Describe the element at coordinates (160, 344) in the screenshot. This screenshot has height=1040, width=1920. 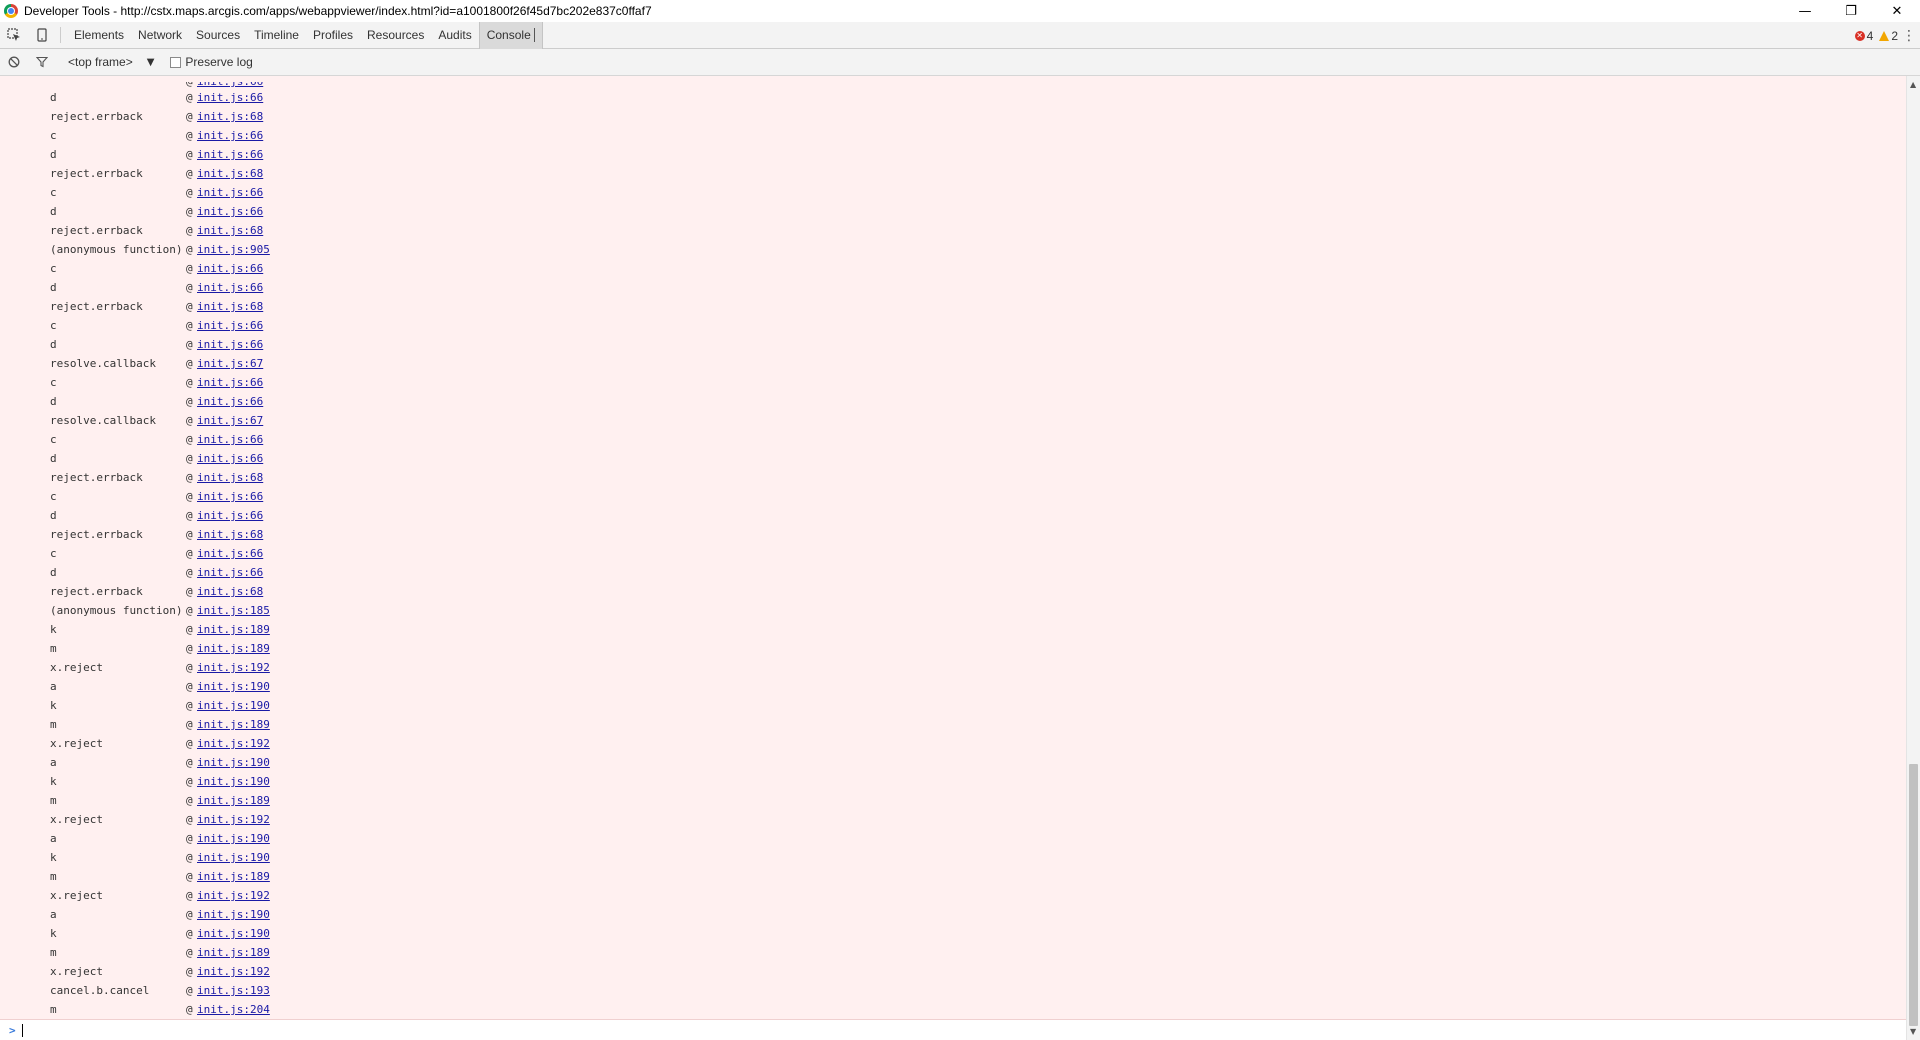
I see `stack-frame-row: d @ init.js:66` at that location.